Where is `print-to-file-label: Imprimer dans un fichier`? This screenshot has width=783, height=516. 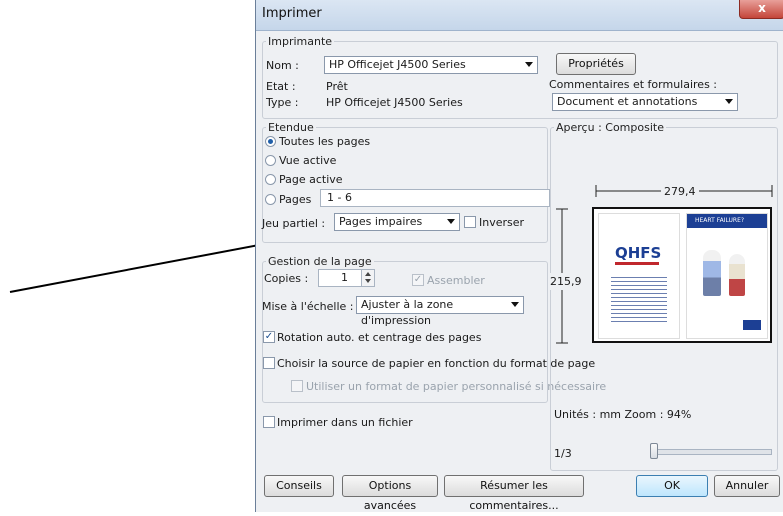
print-to-file-label: Imprimer dans un fichier is located at coordinates (345, 422).